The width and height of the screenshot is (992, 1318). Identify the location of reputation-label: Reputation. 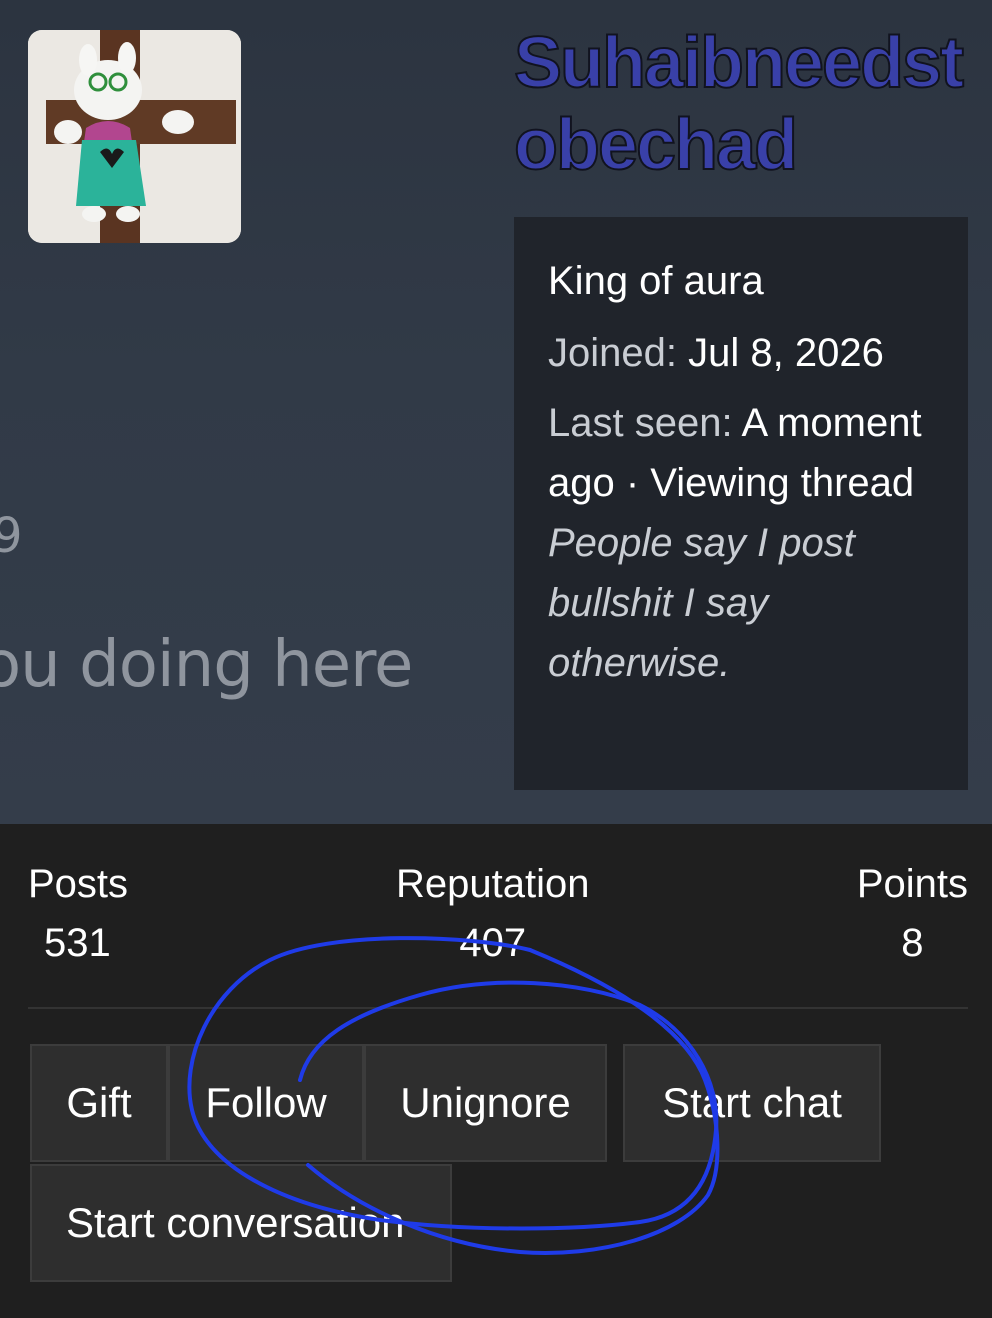
(493, 884).